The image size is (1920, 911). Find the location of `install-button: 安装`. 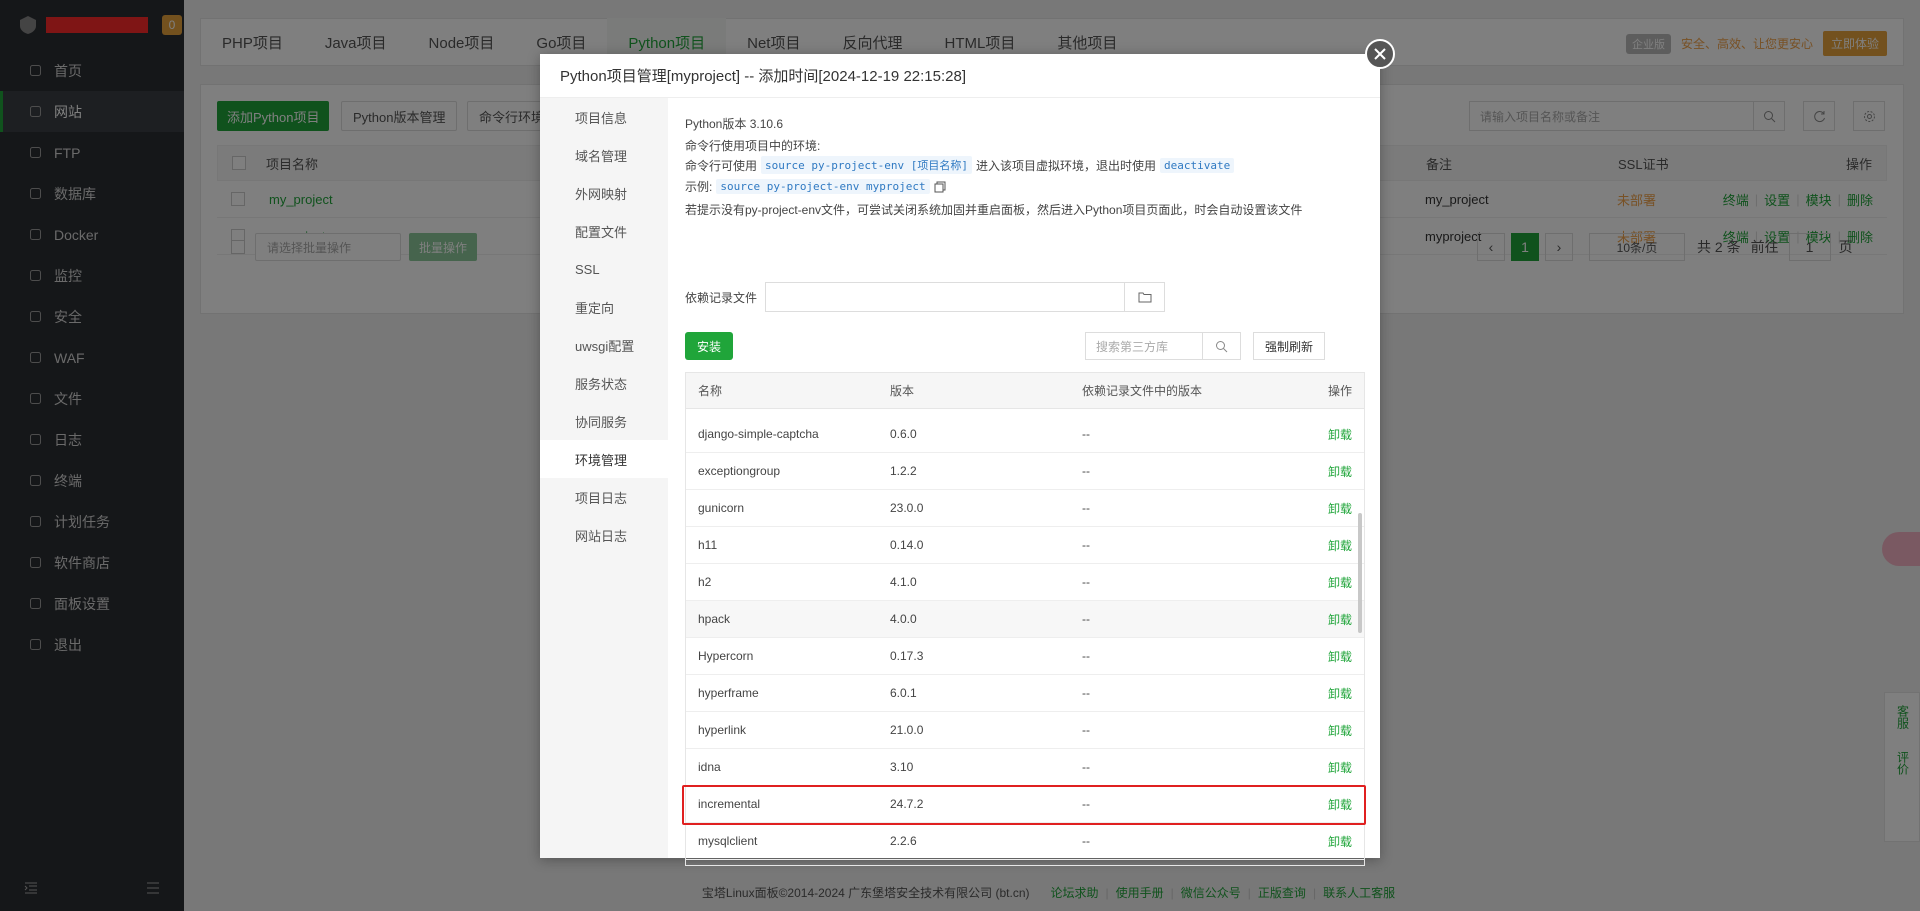

install-button: 安装 is located at coordinates (709, 346).